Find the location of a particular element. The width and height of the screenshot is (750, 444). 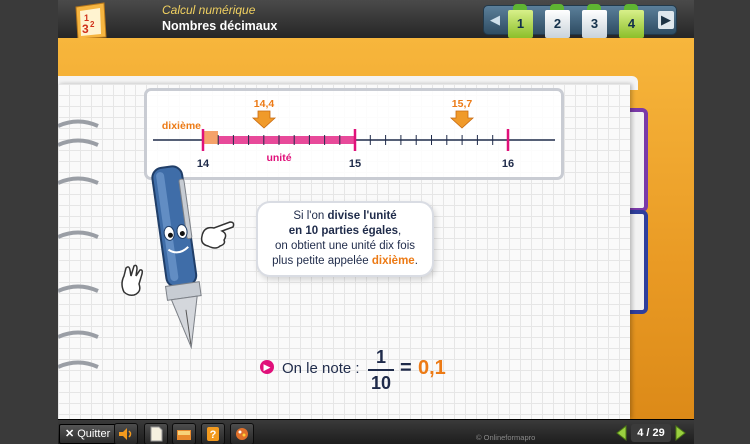

chapter-button-3: 3 is located at coordinates (594, 21).